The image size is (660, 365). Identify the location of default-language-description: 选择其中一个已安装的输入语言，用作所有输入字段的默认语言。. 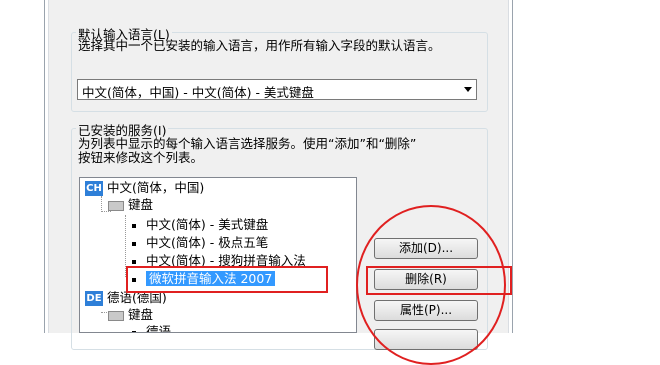
(259, 45).